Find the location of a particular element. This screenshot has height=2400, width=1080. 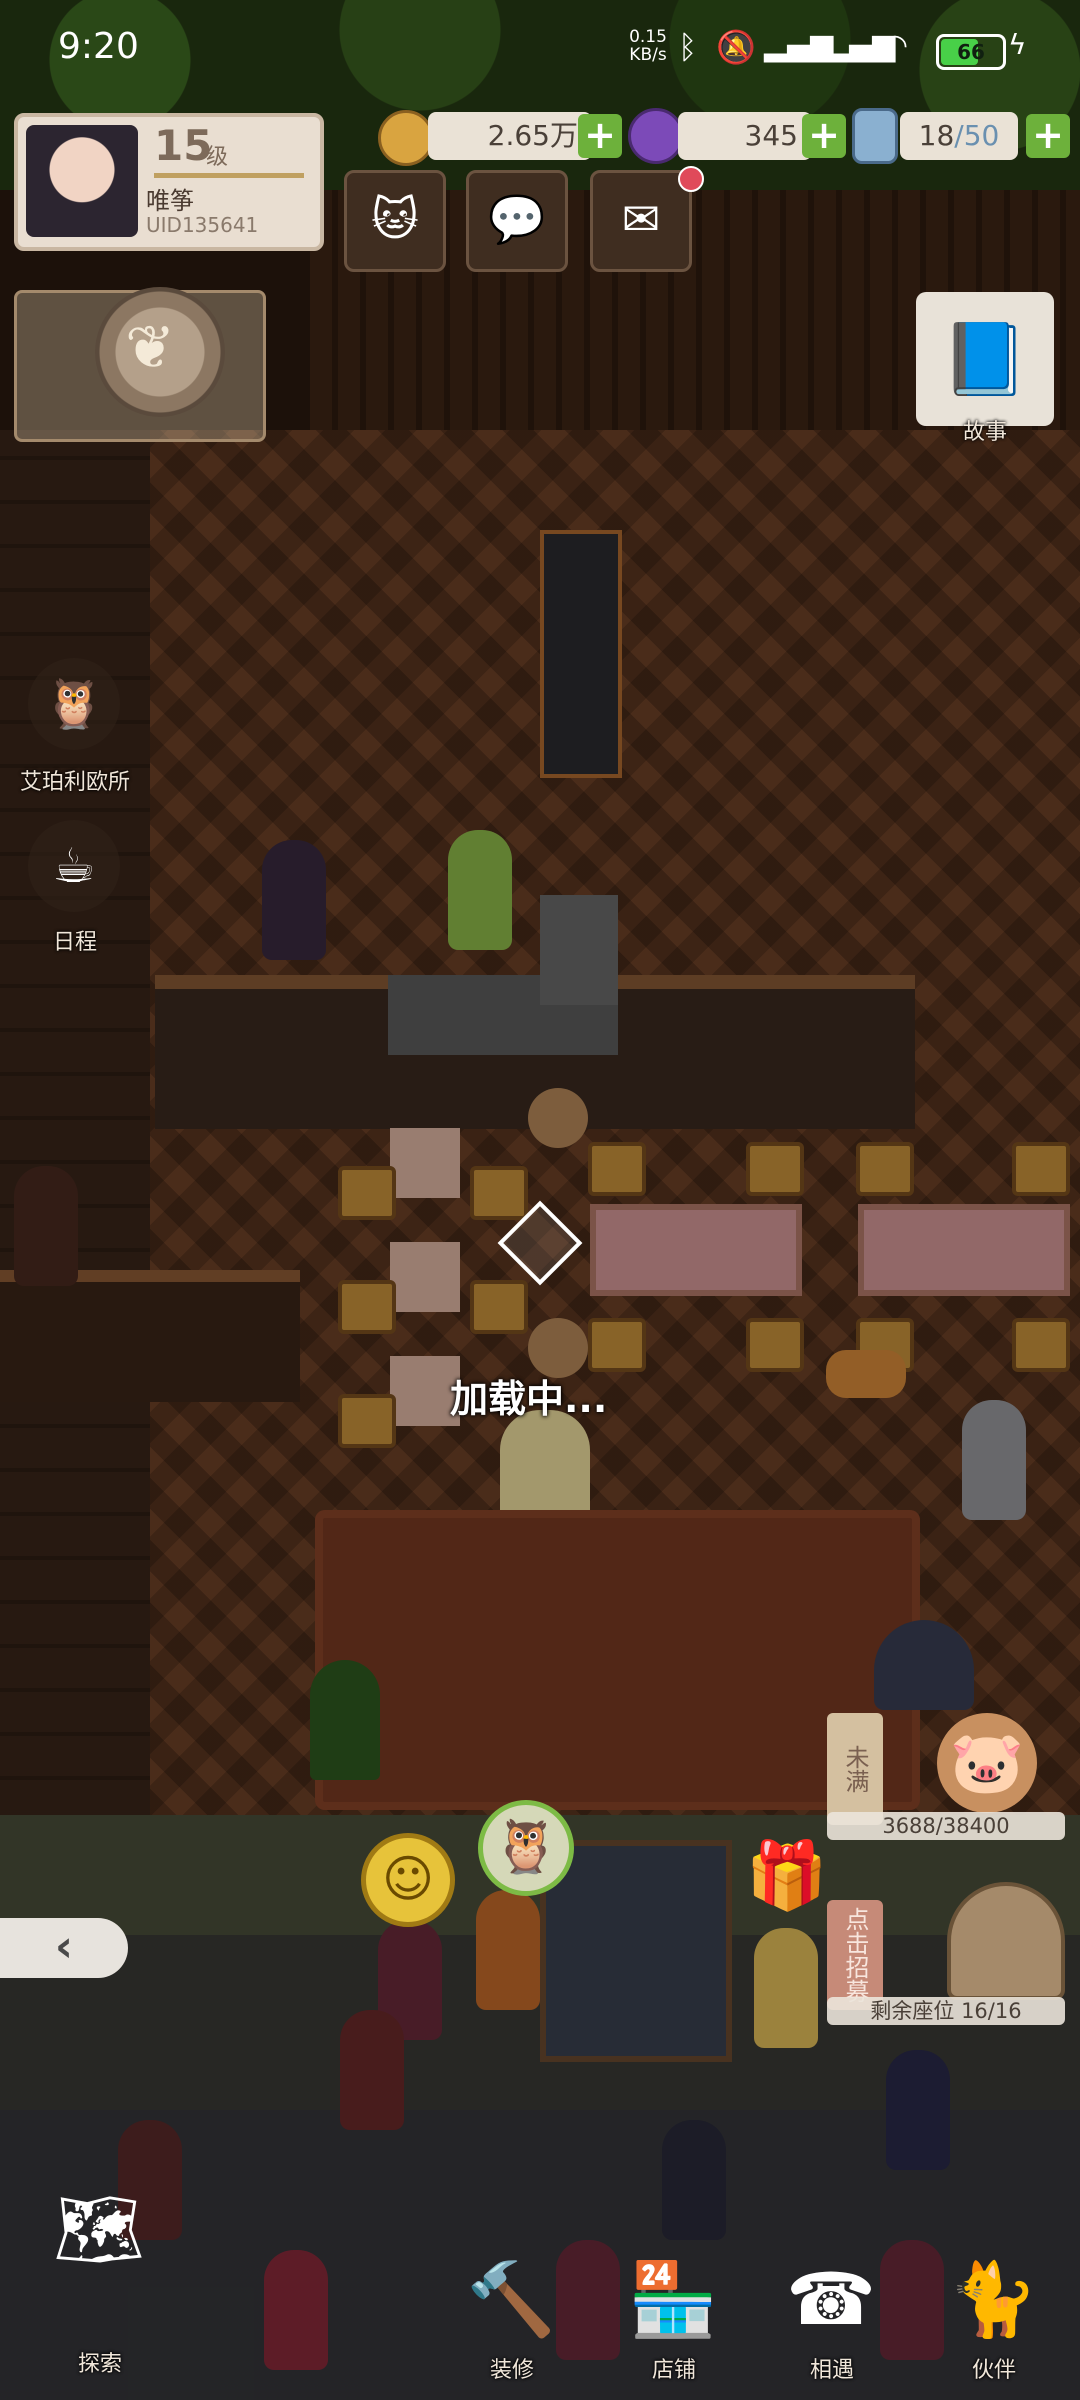

battery-icon: 66 is located at coordinates (971, 52).